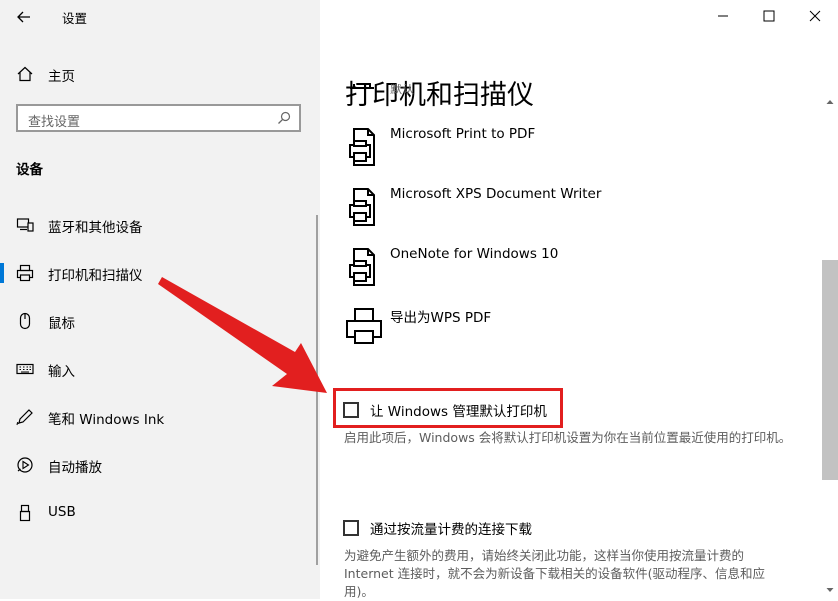 The image size is (838, 601). What do you see at coordinates (2, 273) in the screenshot?
I see `selection-indicator` at bounding box center [2, 273].